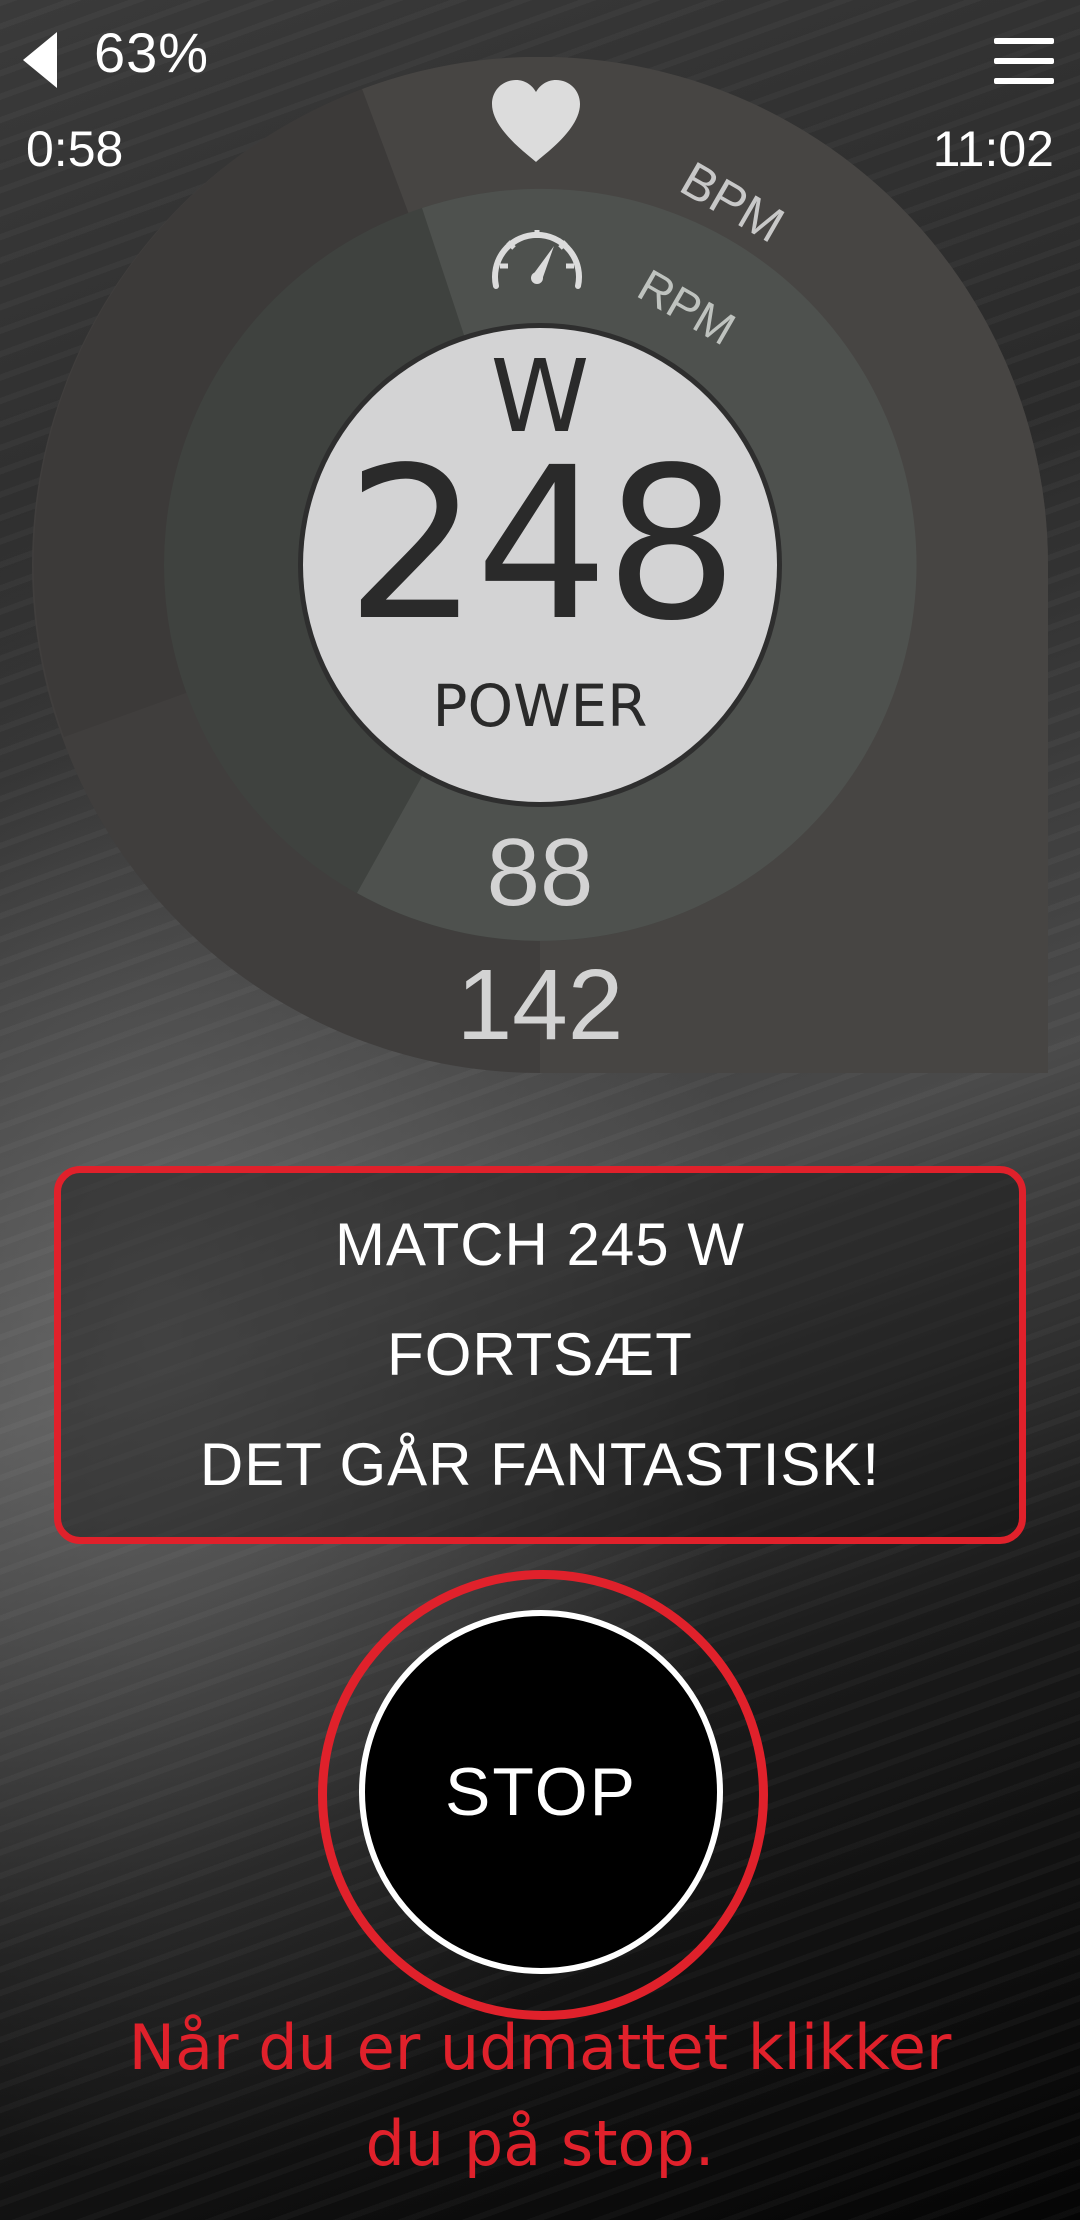  Describe the element at coordinates (536, 121) in the screenshot. I see `heart-icon` at that location.